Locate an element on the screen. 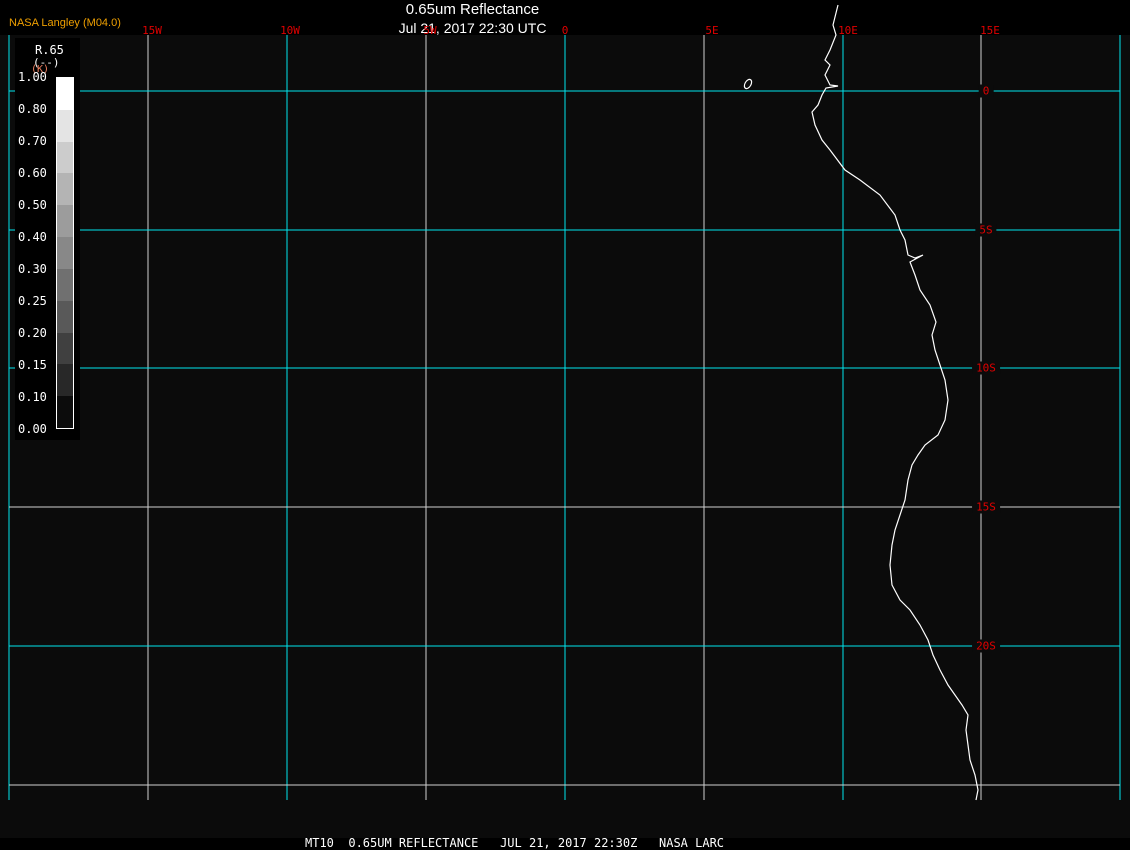 This screenshot has width=1130, height=850. latitude-label: 5S is located at coordinates (986, 230).